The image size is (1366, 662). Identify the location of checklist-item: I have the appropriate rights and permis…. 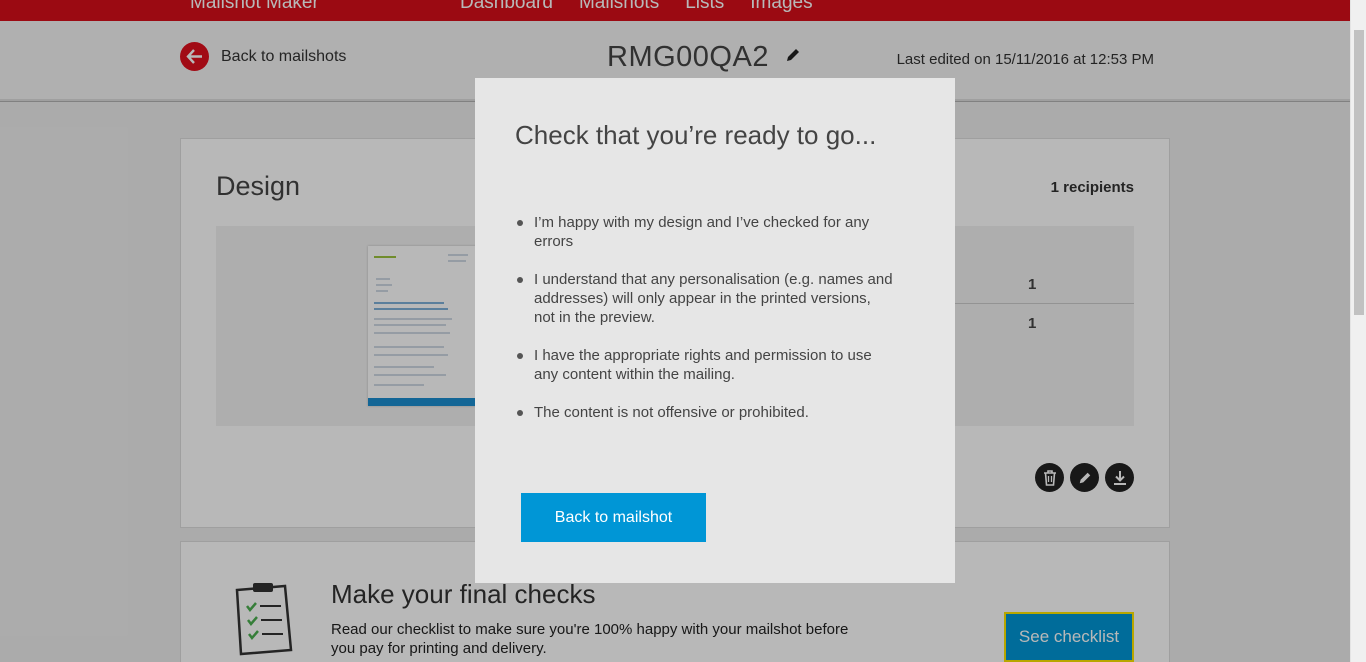
(705, 365).